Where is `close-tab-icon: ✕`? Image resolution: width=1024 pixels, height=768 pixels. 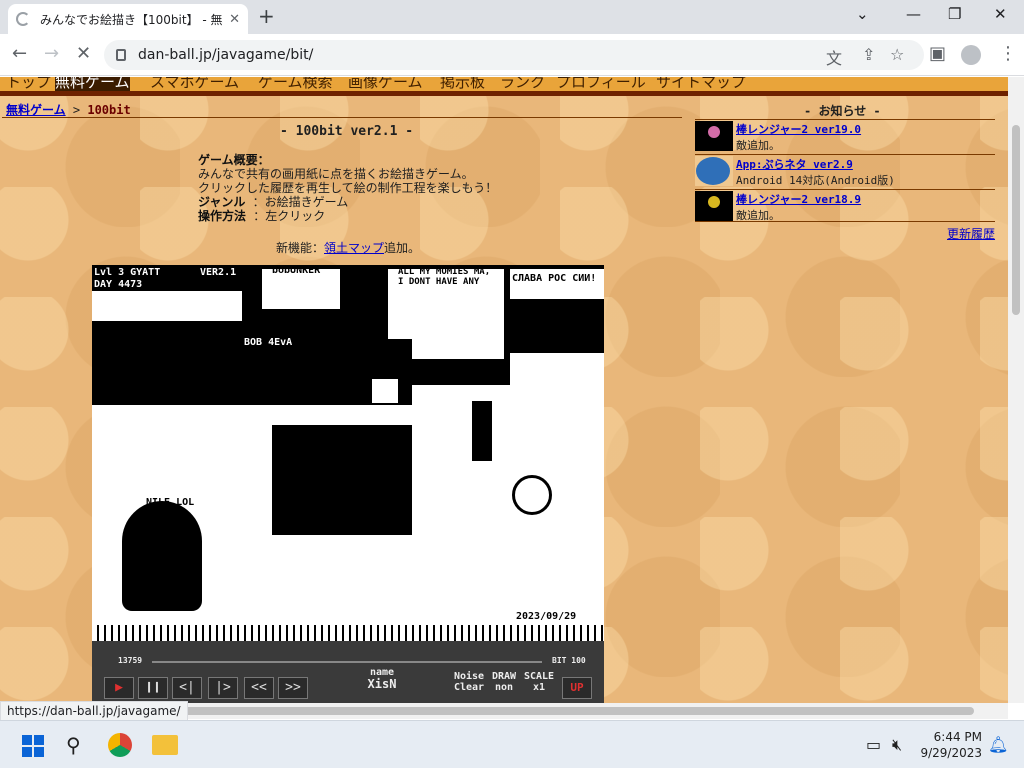 close-tab-icon: ✕ is located at coordinates (234, 19).